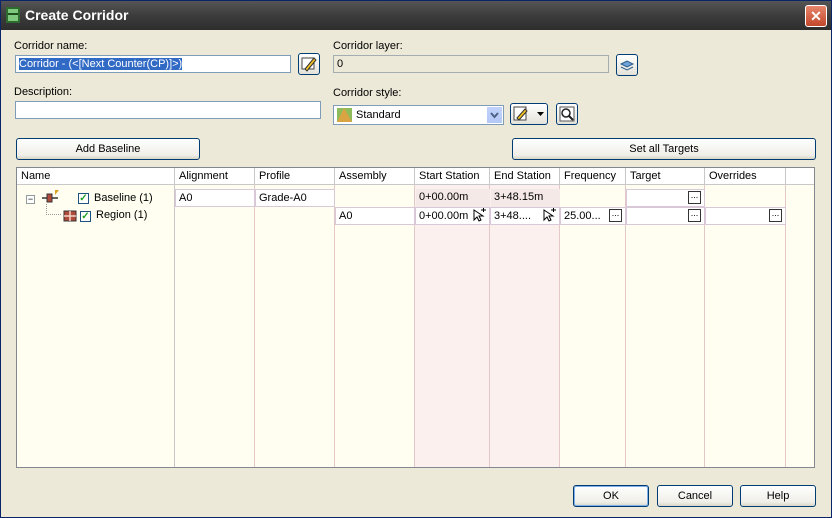  What do you see at coordinates (695, 496) in the screenshot?
I see `cancel-button: Cancel` at bounding box center [695, 496].